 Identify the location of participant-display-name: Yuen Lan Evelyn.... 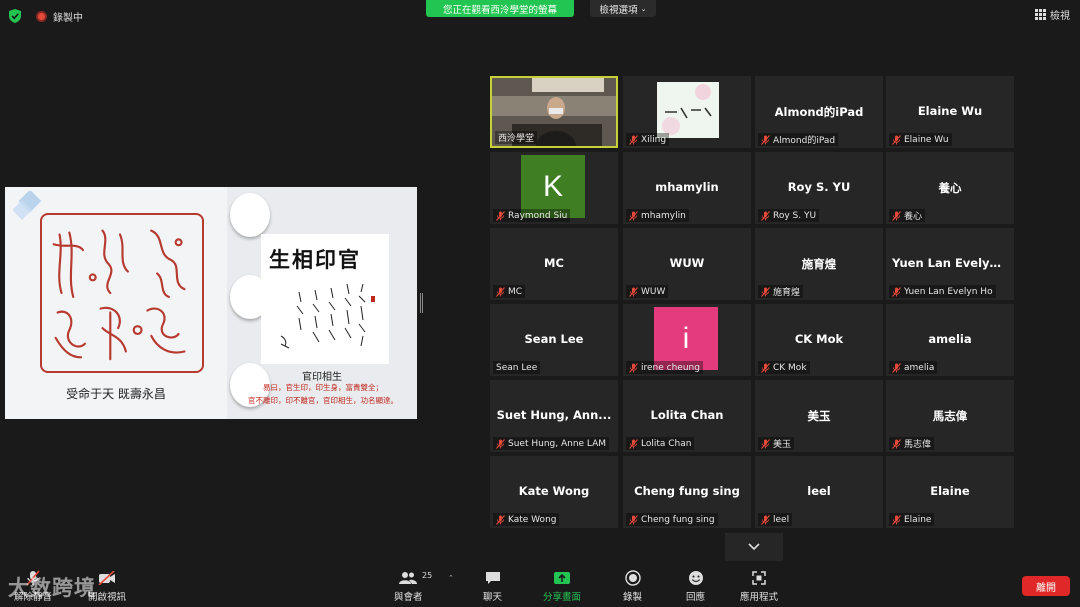
(951, 263).